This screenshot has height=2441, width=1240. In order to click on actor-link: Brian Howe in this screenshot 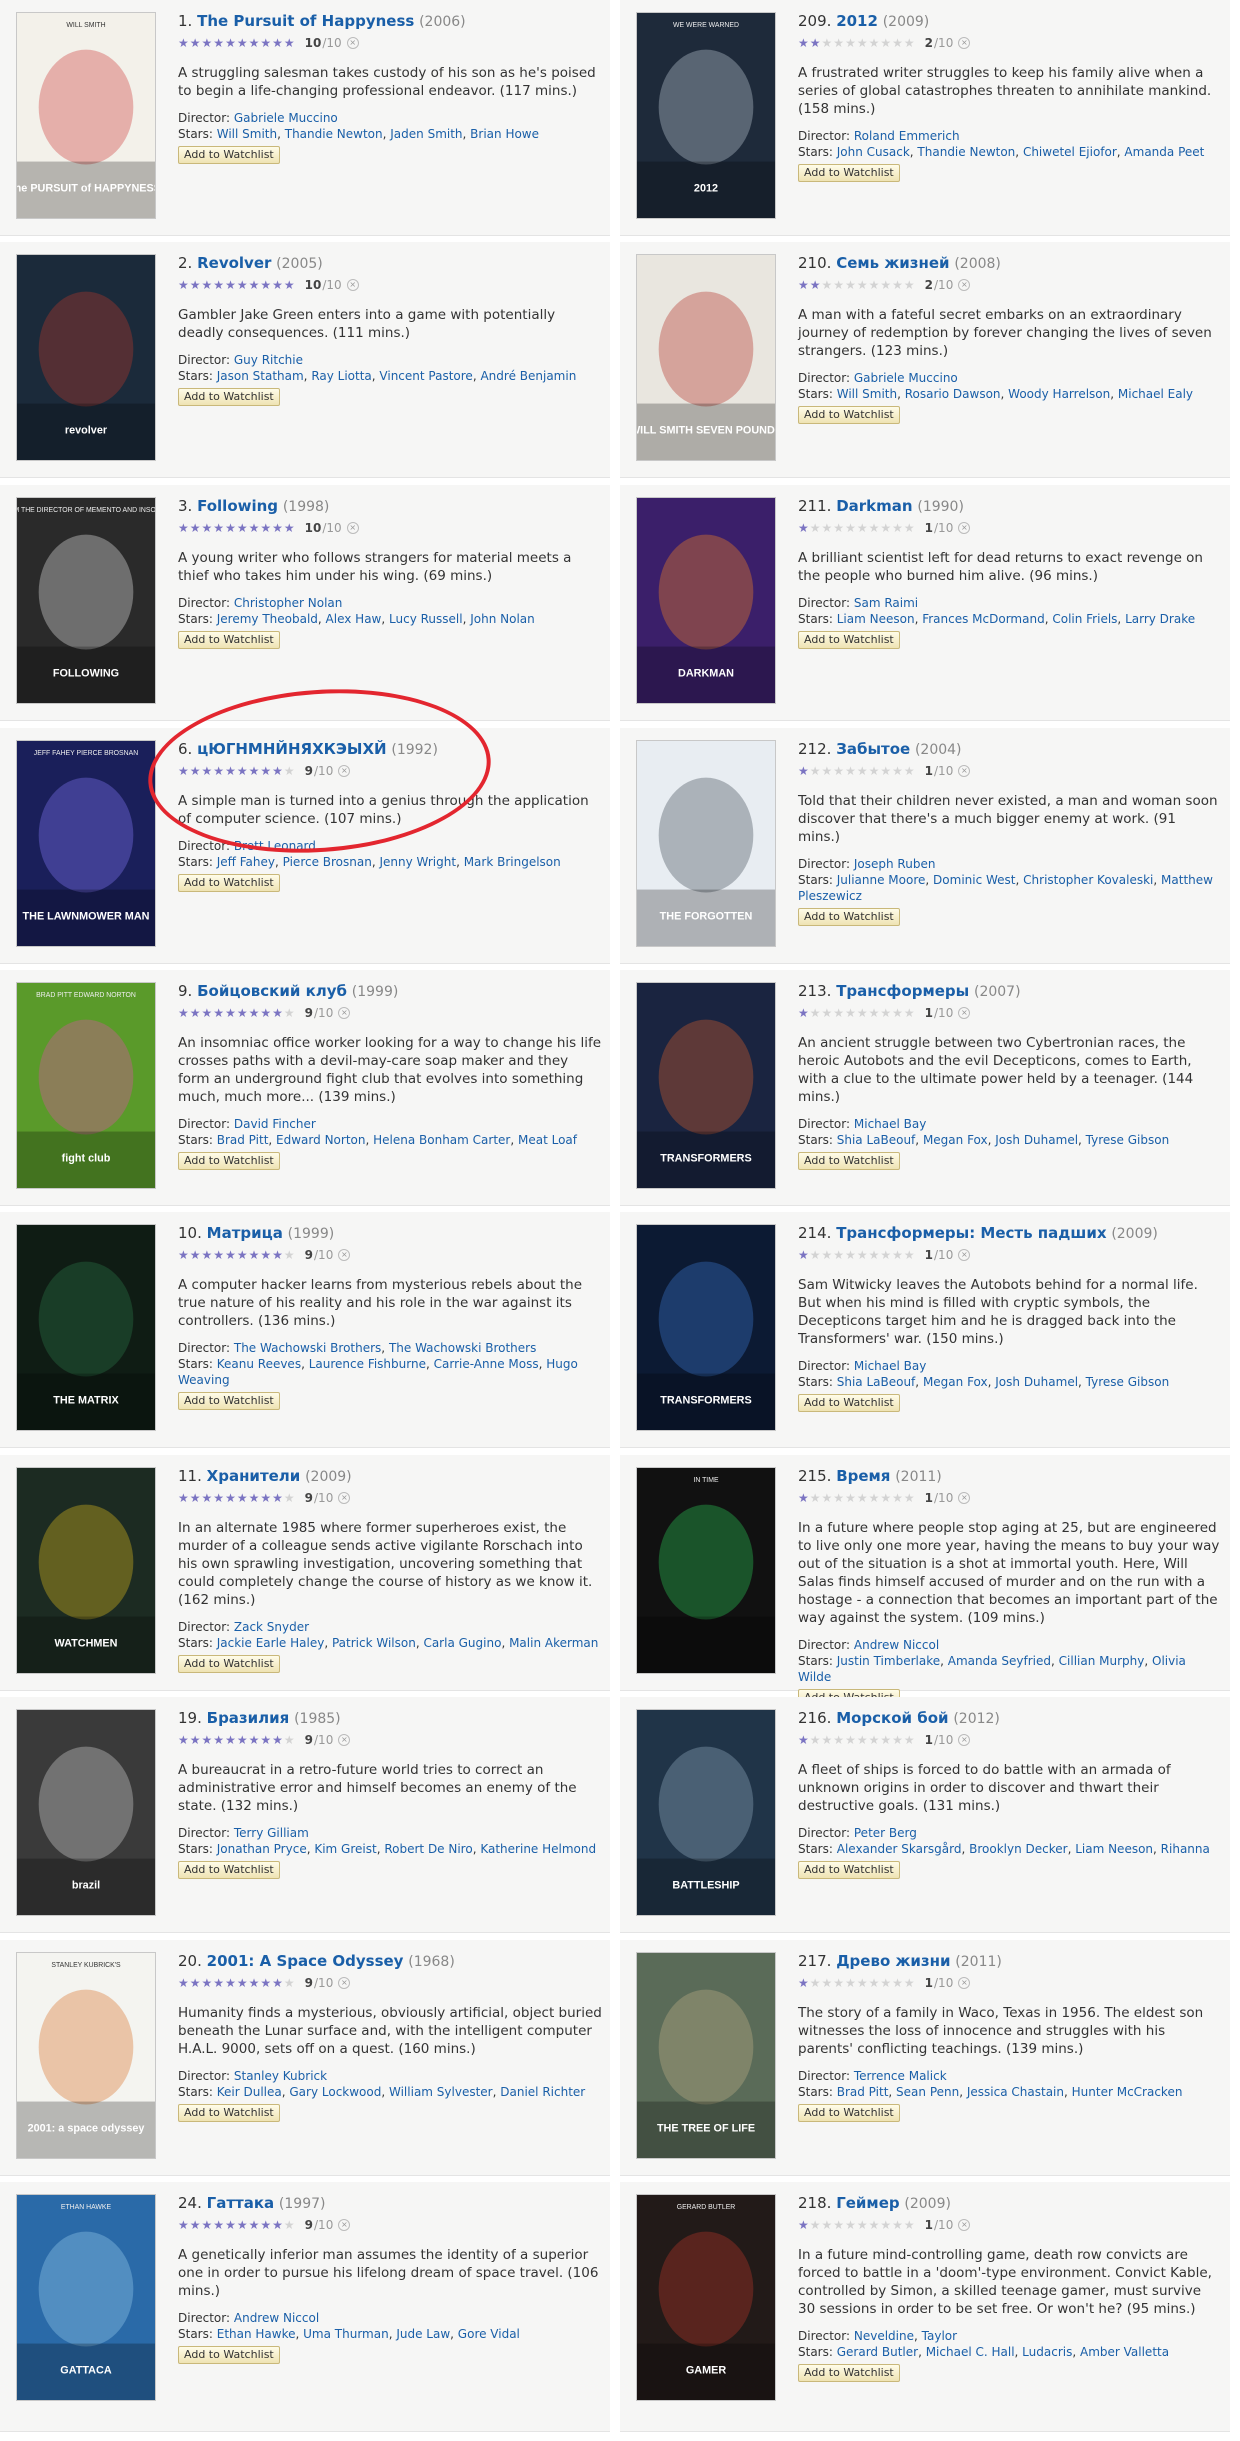, I will do `click(504, 134)`.